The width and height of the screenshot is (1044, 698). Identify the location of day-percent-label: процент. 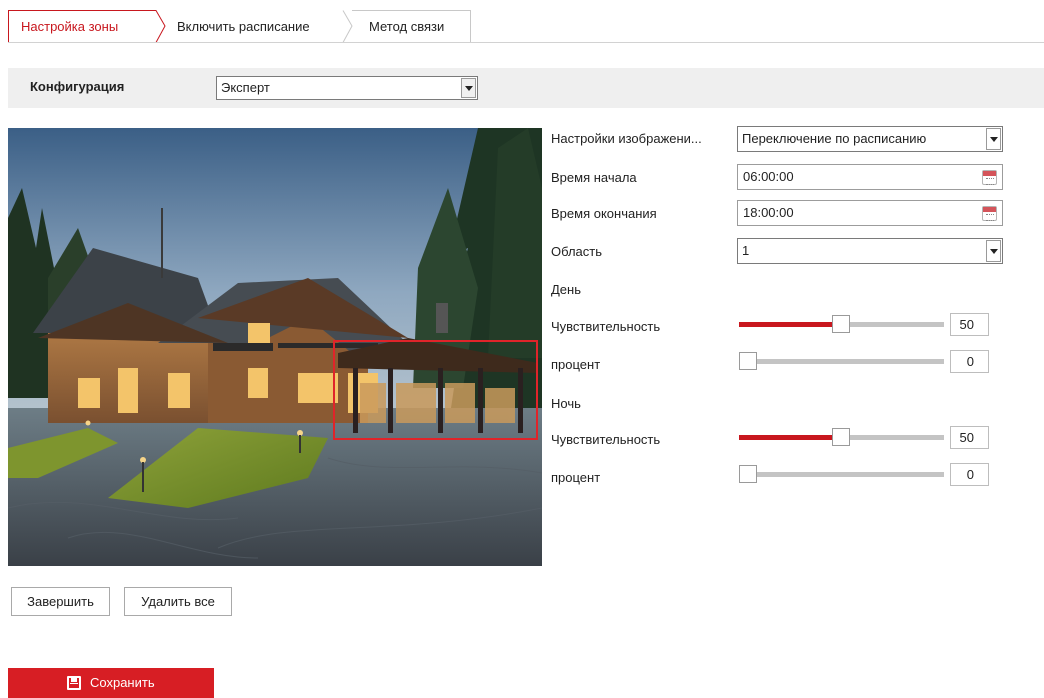
(576, 364).